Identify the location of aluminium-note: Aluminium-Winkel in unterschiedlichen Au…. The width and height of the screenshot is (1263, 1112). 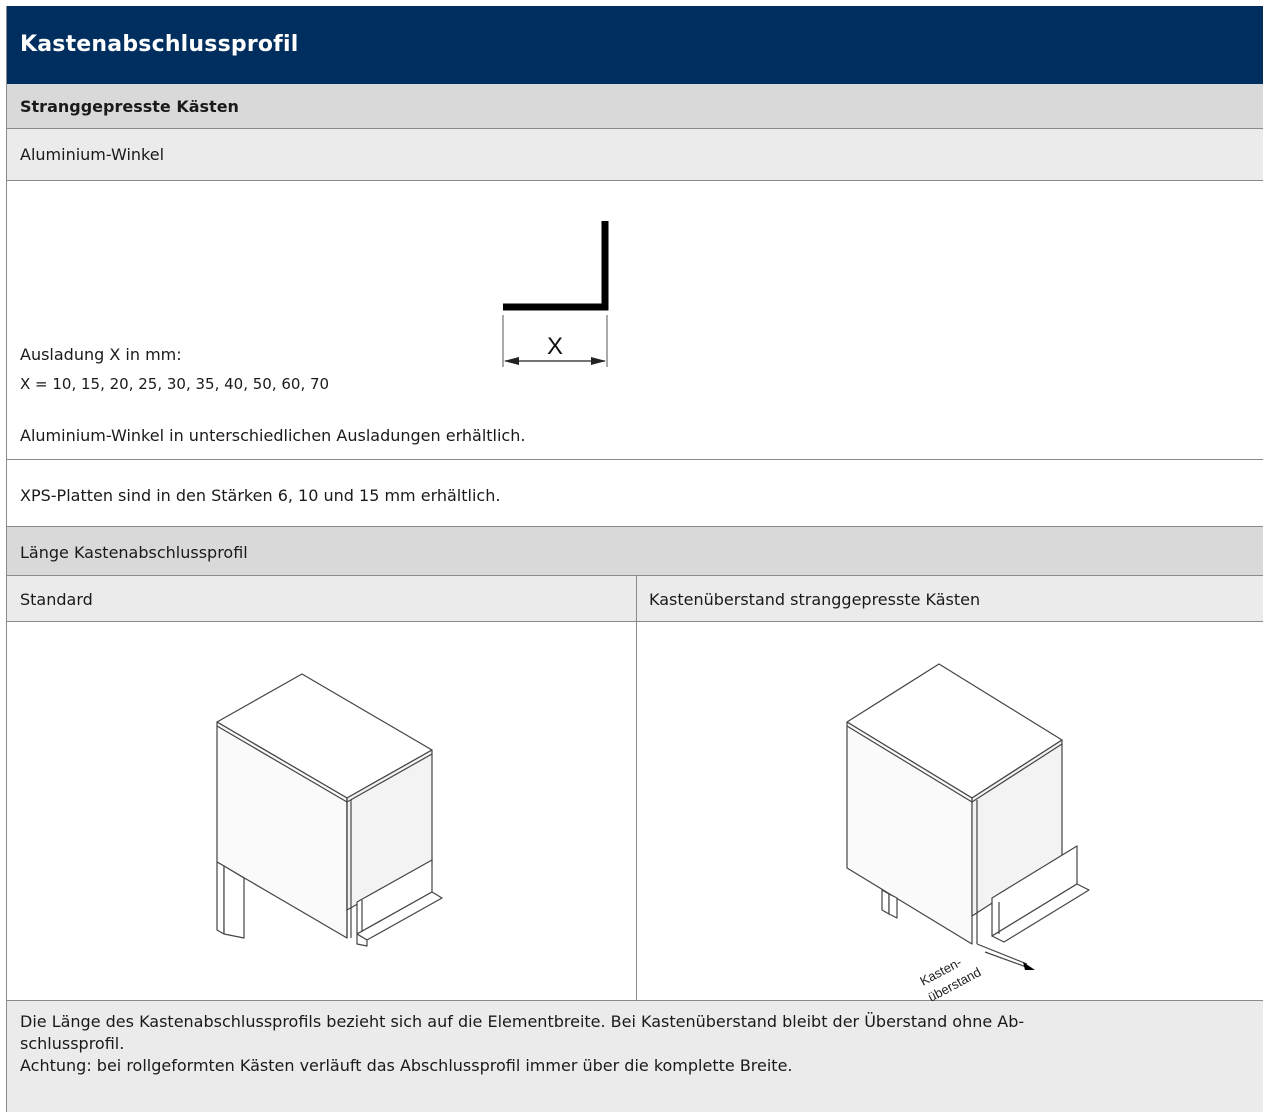
(273, 435).